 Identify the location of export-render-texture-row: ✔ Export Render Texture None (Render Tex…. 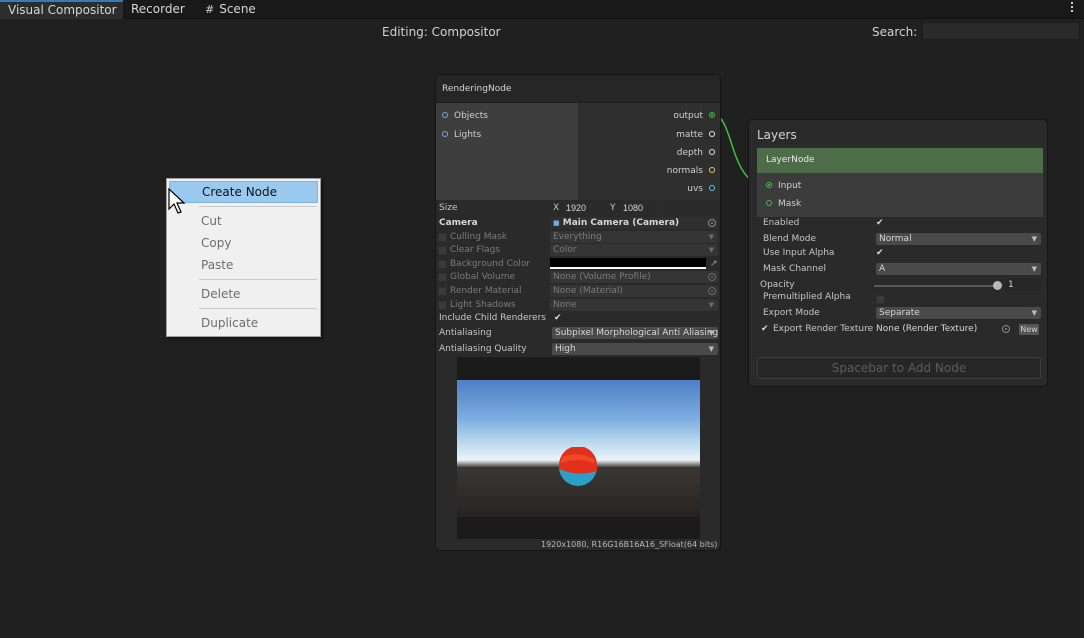
(898, 329).